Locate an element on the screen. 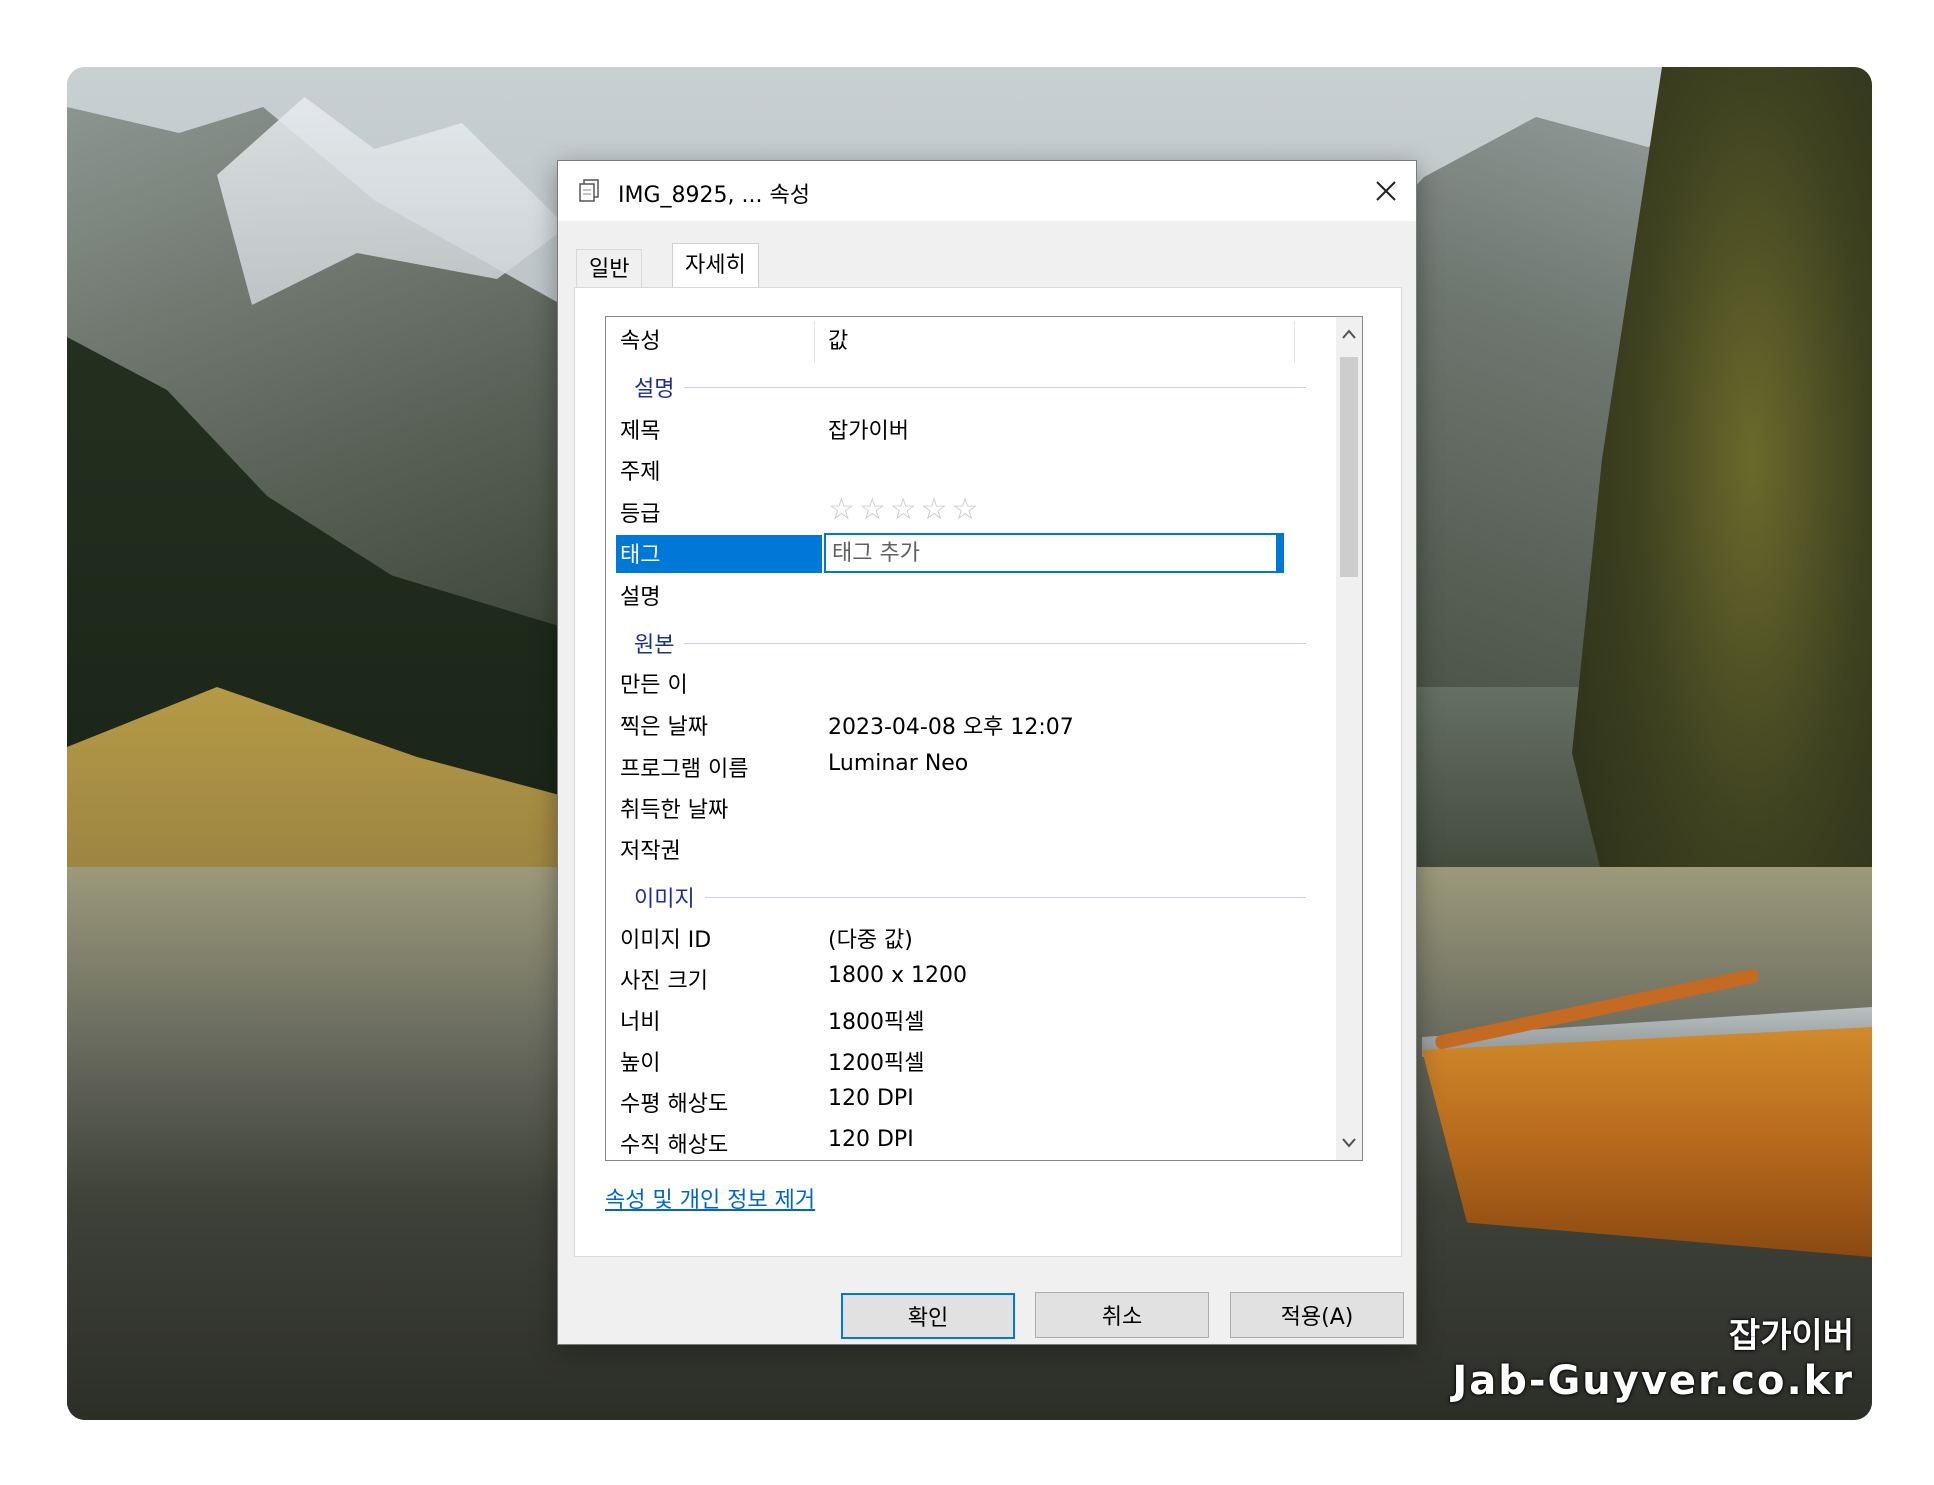  chevron-down-icon is located at coordinates (1349, 1143).